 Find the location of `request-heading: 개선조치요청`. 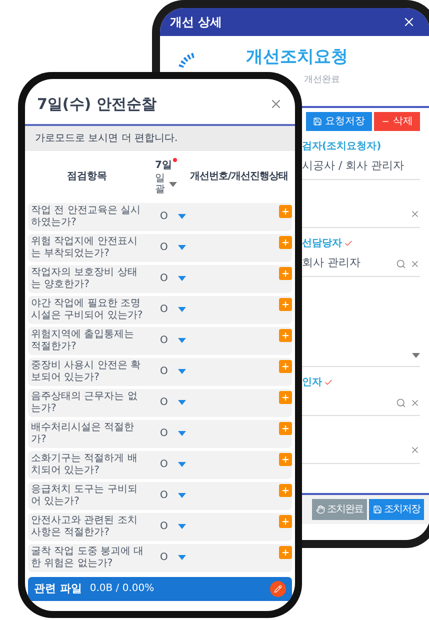

request-heading: 개선조치요청 is located at coordinates (297, 57).